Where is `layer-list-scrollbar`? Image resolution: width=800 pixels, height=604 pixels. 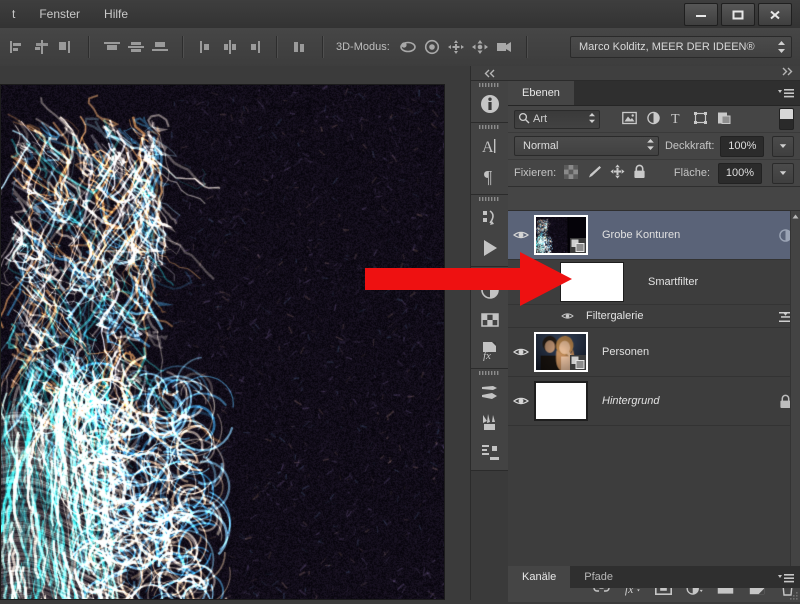 layer-list-scrollbar is located at coordinates (795, 392).